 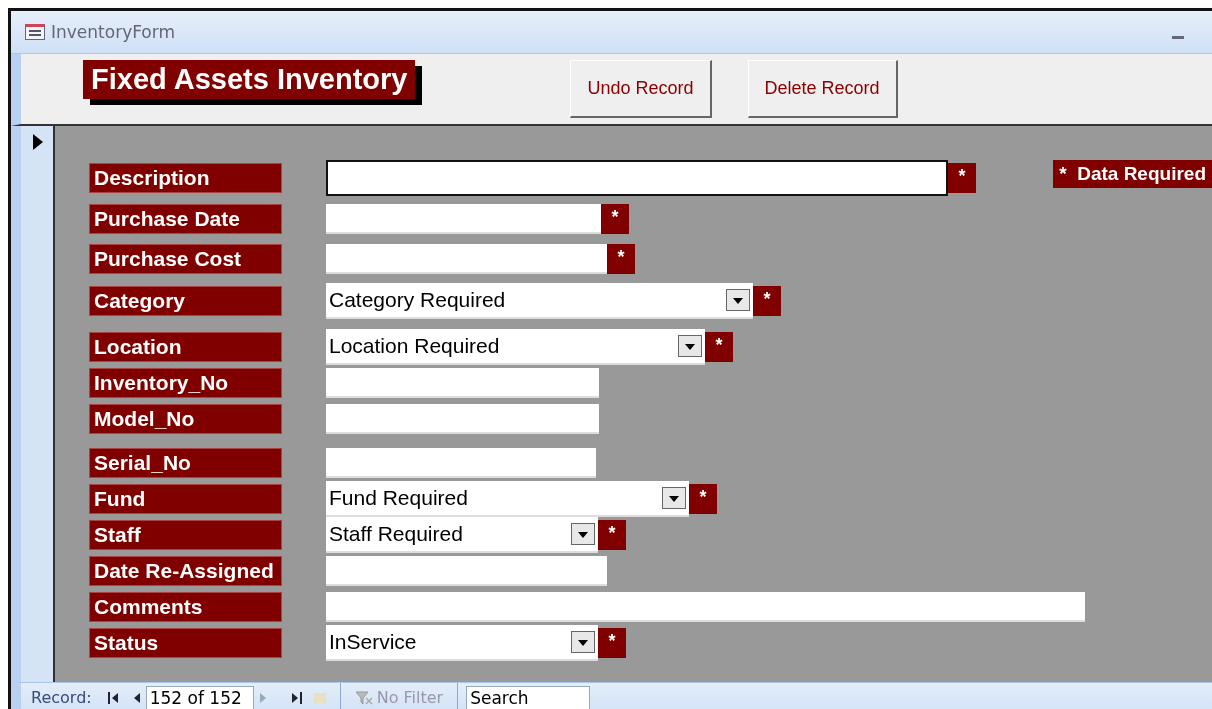 I want to click on input-field, so click(x=637, y=178).